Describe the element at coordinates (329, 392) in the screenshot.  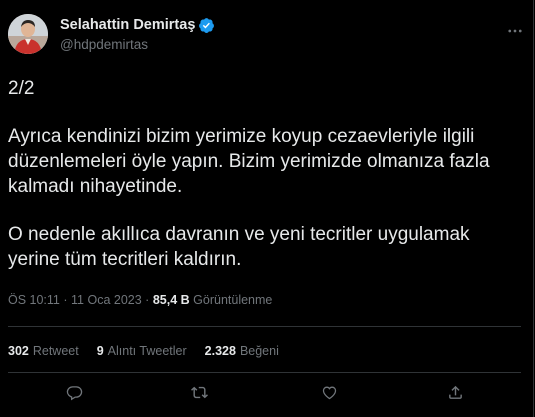
I see `heart-icon` at that location.